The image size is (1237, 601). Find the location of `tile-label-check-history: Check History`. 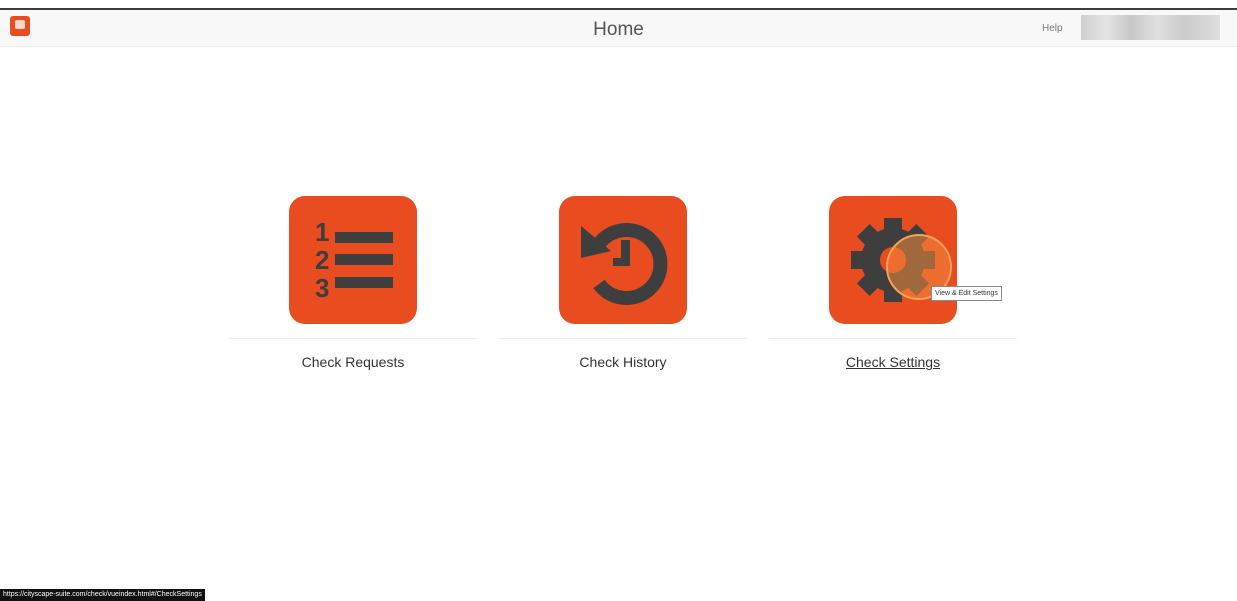

tile-label-check-history: Check History is located at coordinates (623, 362).